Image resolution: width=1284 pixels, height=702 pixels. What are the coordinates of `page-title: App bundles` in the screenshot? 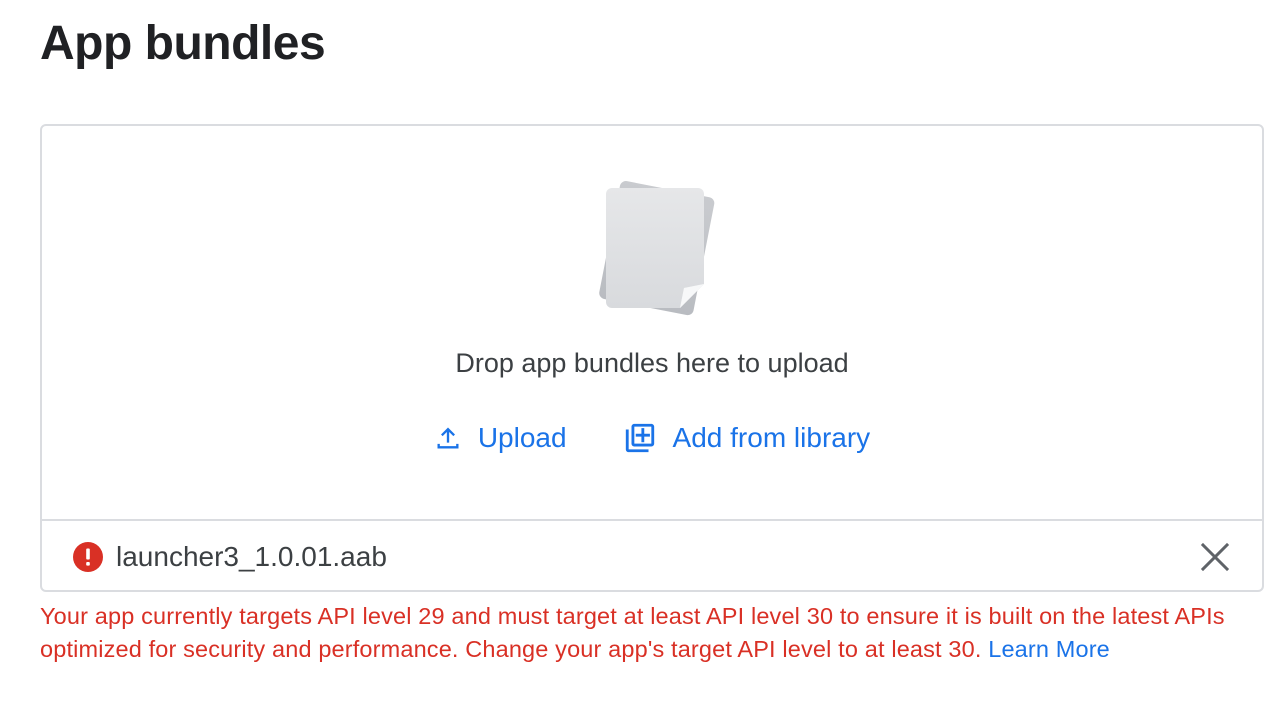 It's located at (183, 43).